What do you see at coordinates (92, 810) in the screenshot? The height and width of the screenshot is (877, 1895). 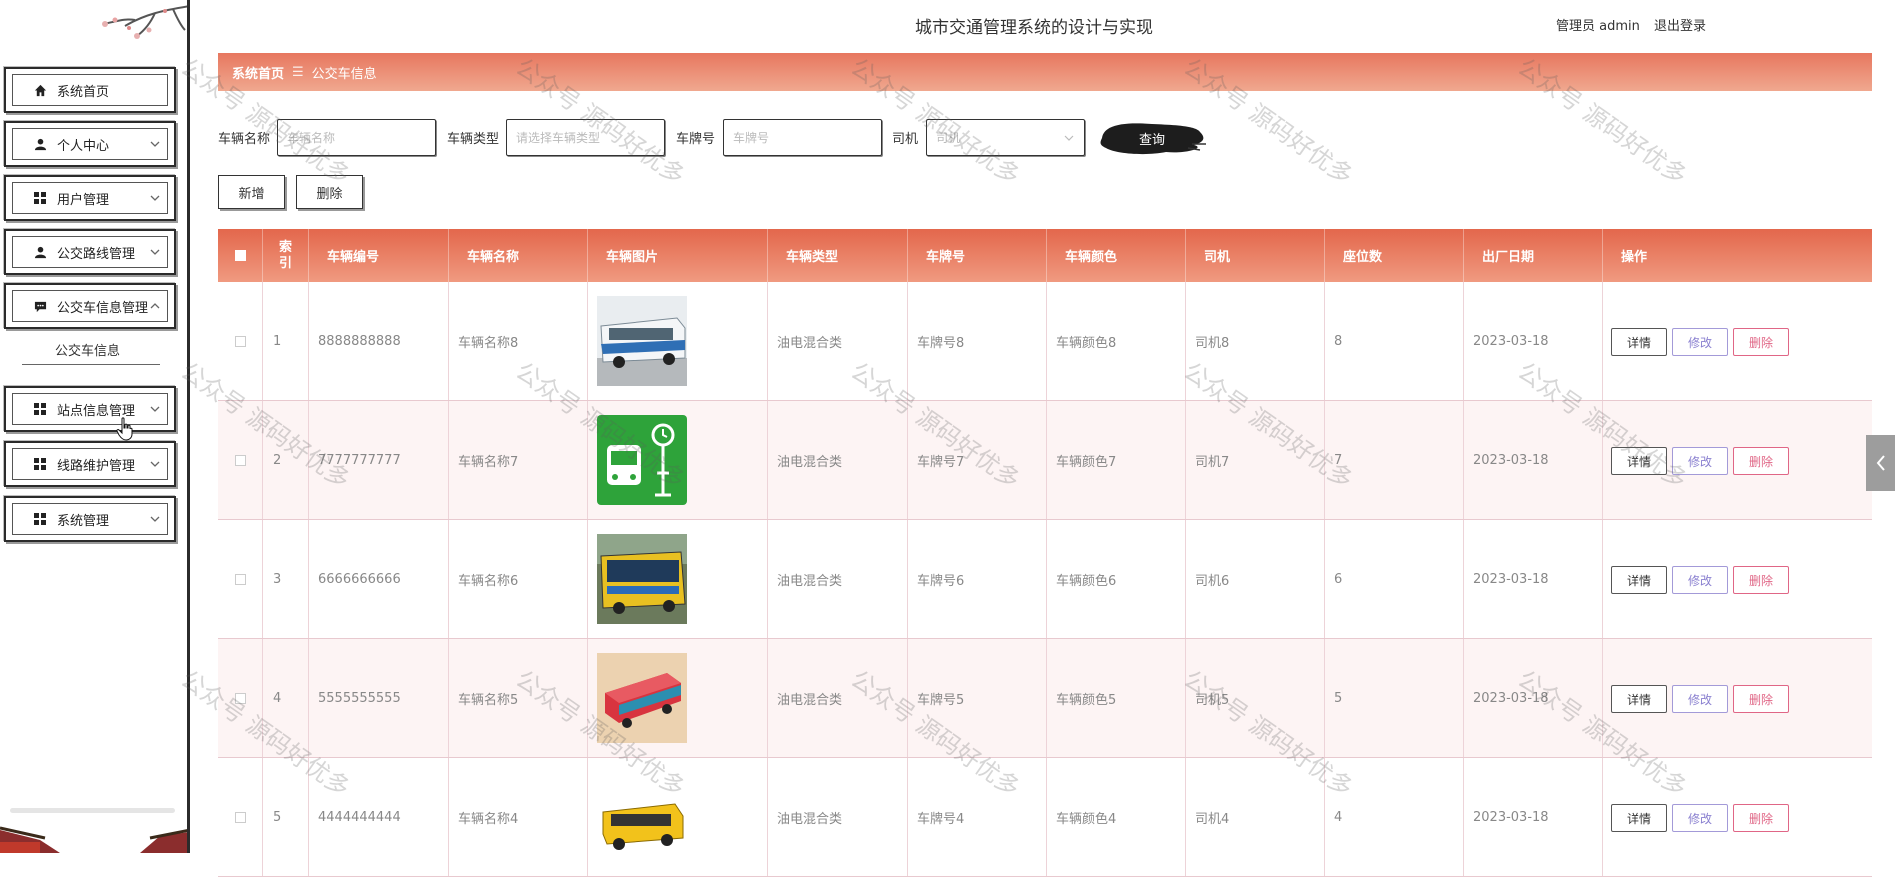 I see `sidebar-scrollbar` at bounding box center [92, 810].